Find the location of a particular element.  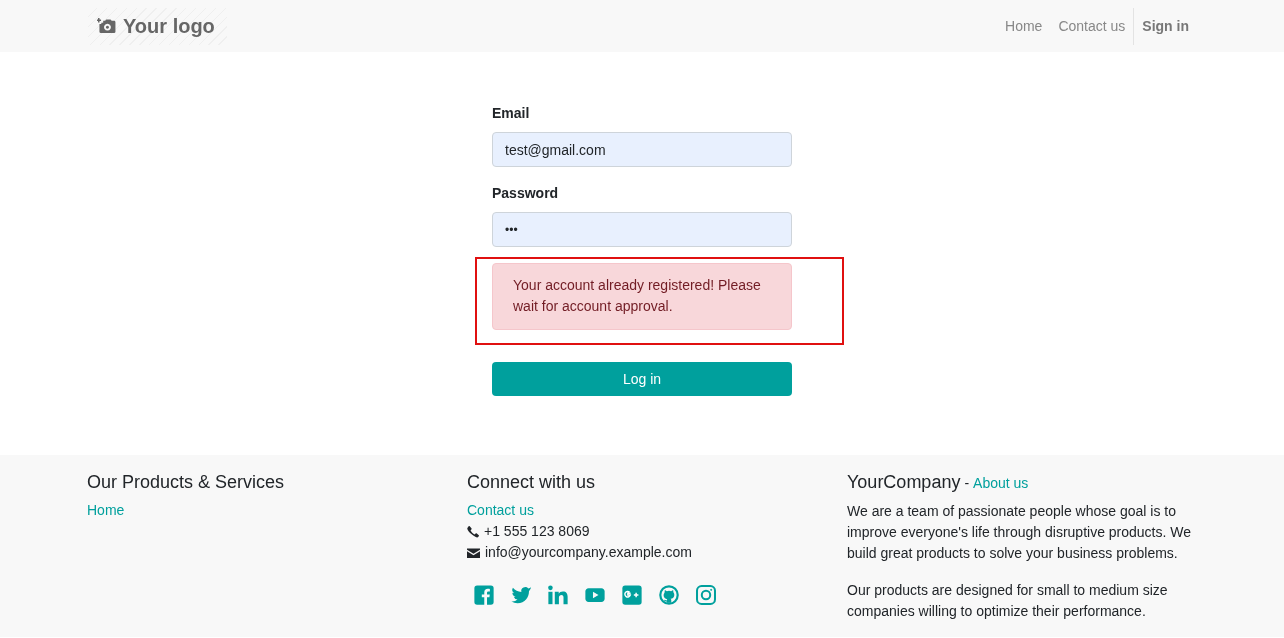

footer-heading: YourCompany is located at coordinates (904, 482).